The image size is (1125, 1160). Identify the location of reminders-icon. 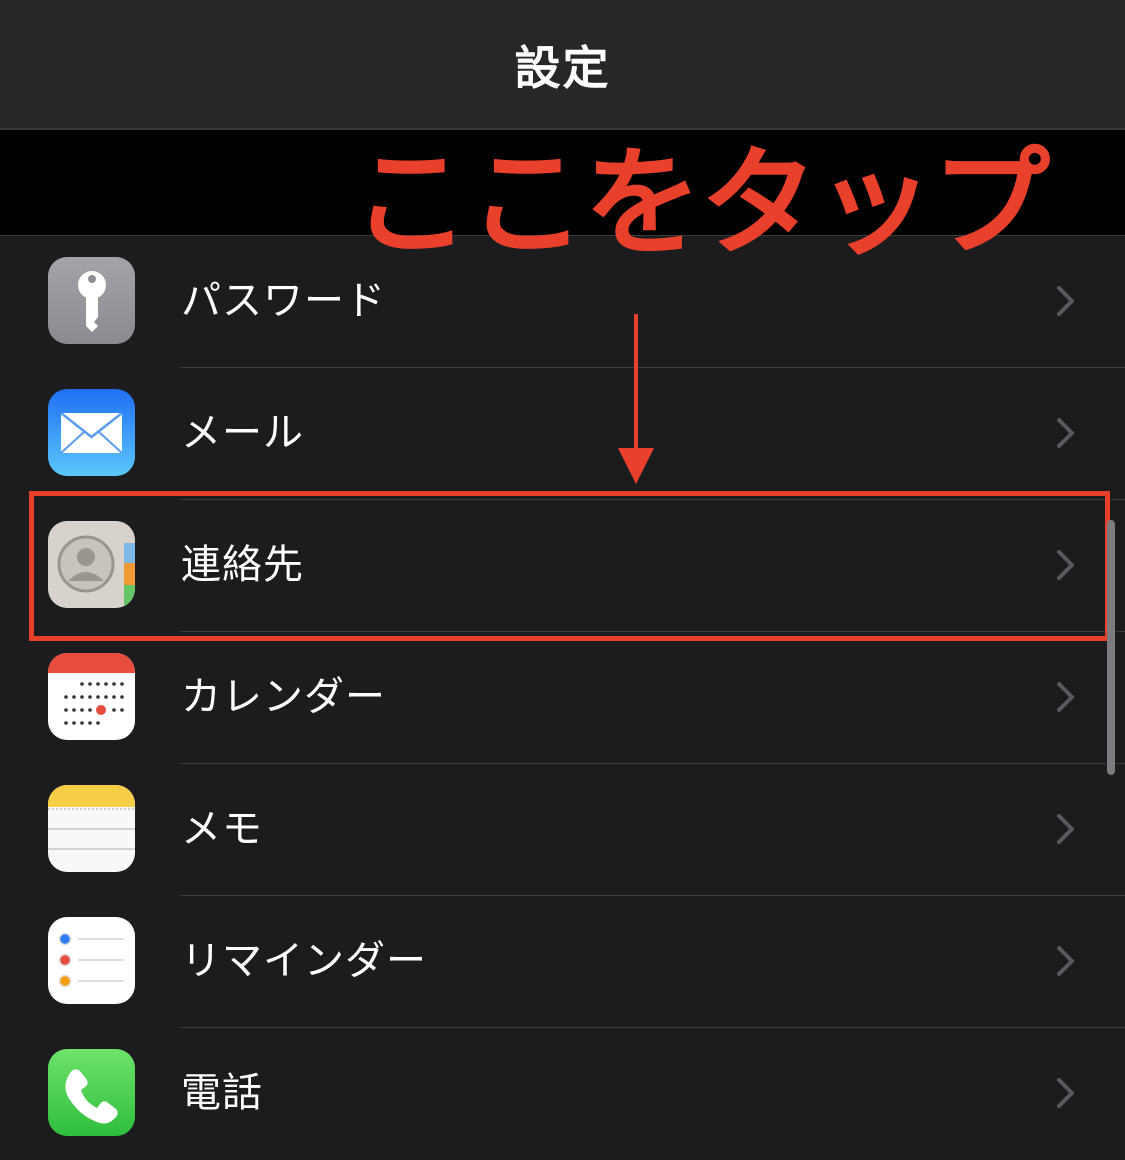
(91, 960).